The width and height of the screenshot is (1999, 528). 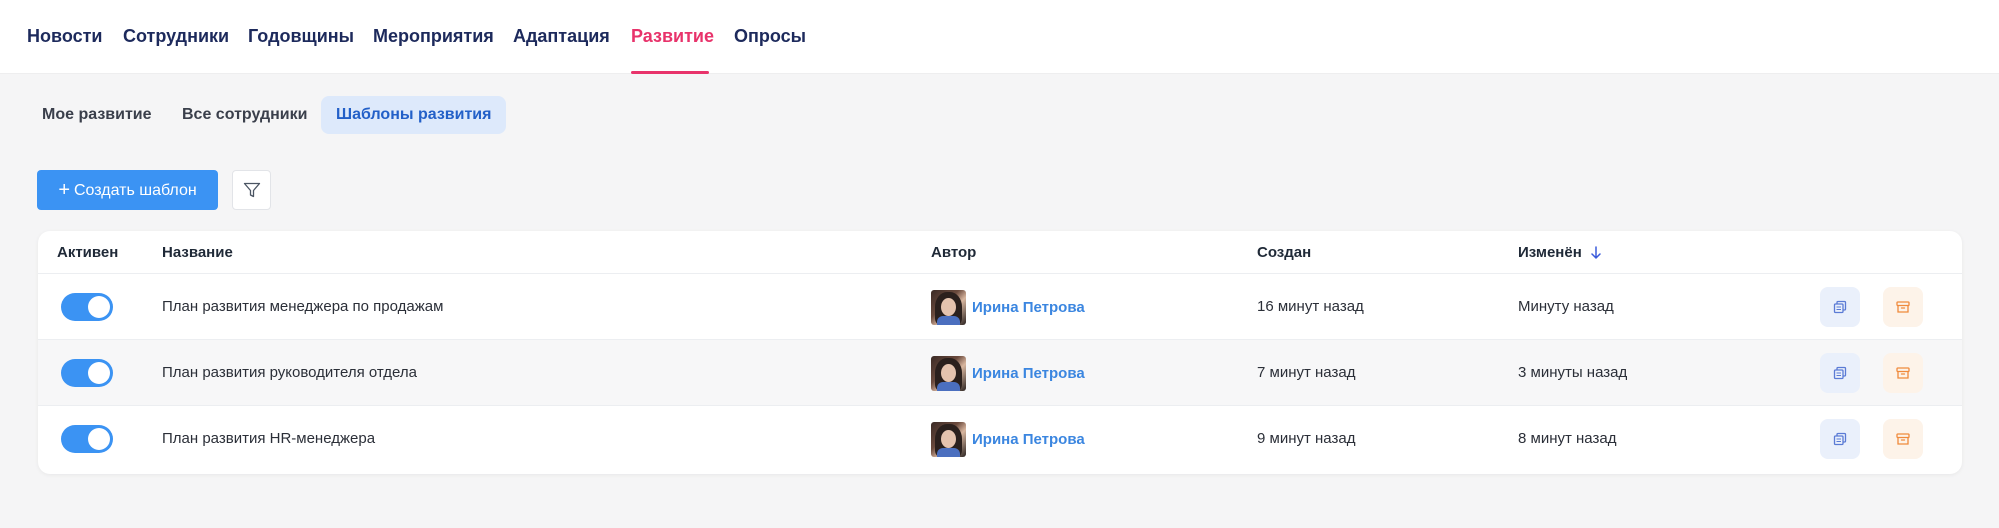 What do you see at coordinates (1284, 252) in the screenshot?
I see `header-created: Создан` at bounding box center [1284, 252].